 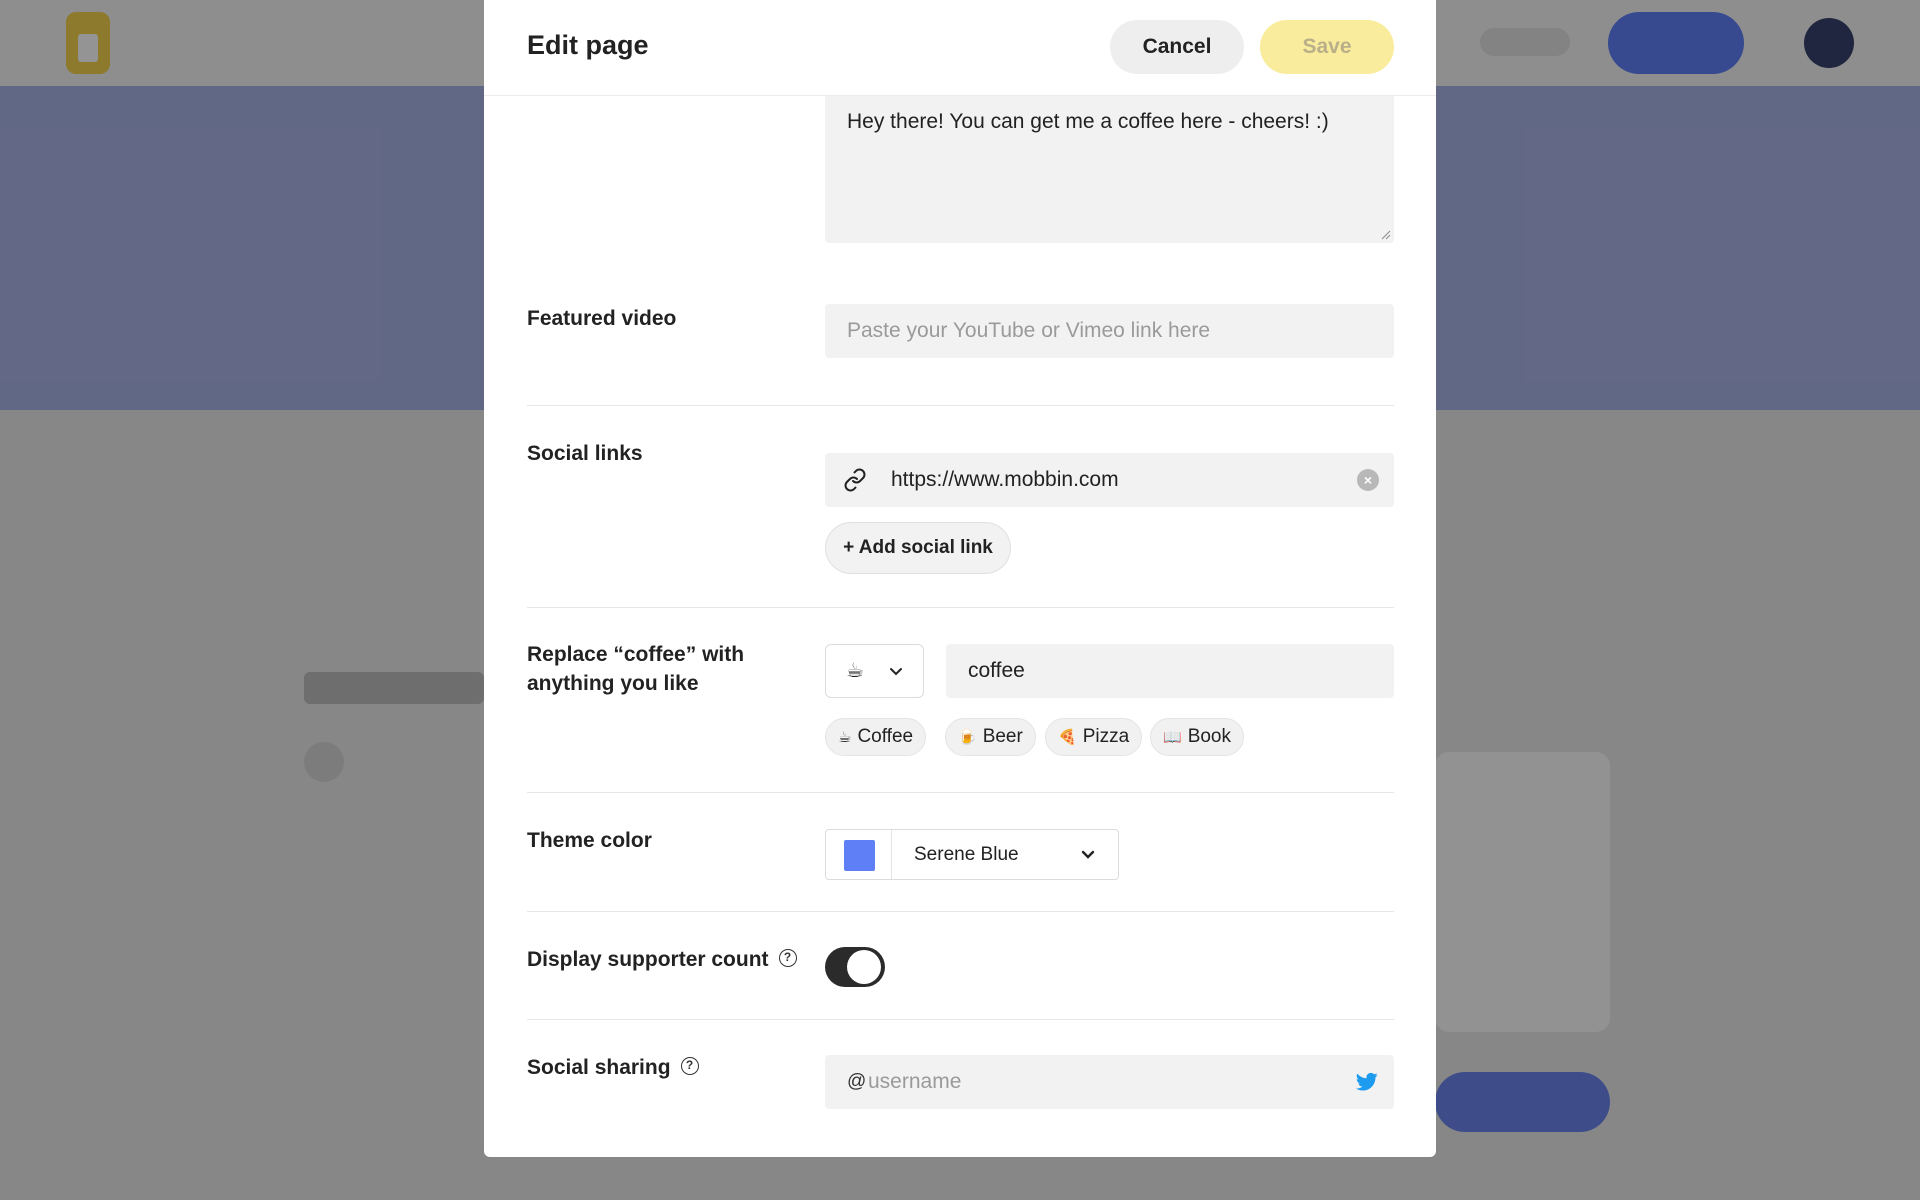 I want to click on social-link-field: https://www.mobbin.com ×, so click(x=1109, y=480).